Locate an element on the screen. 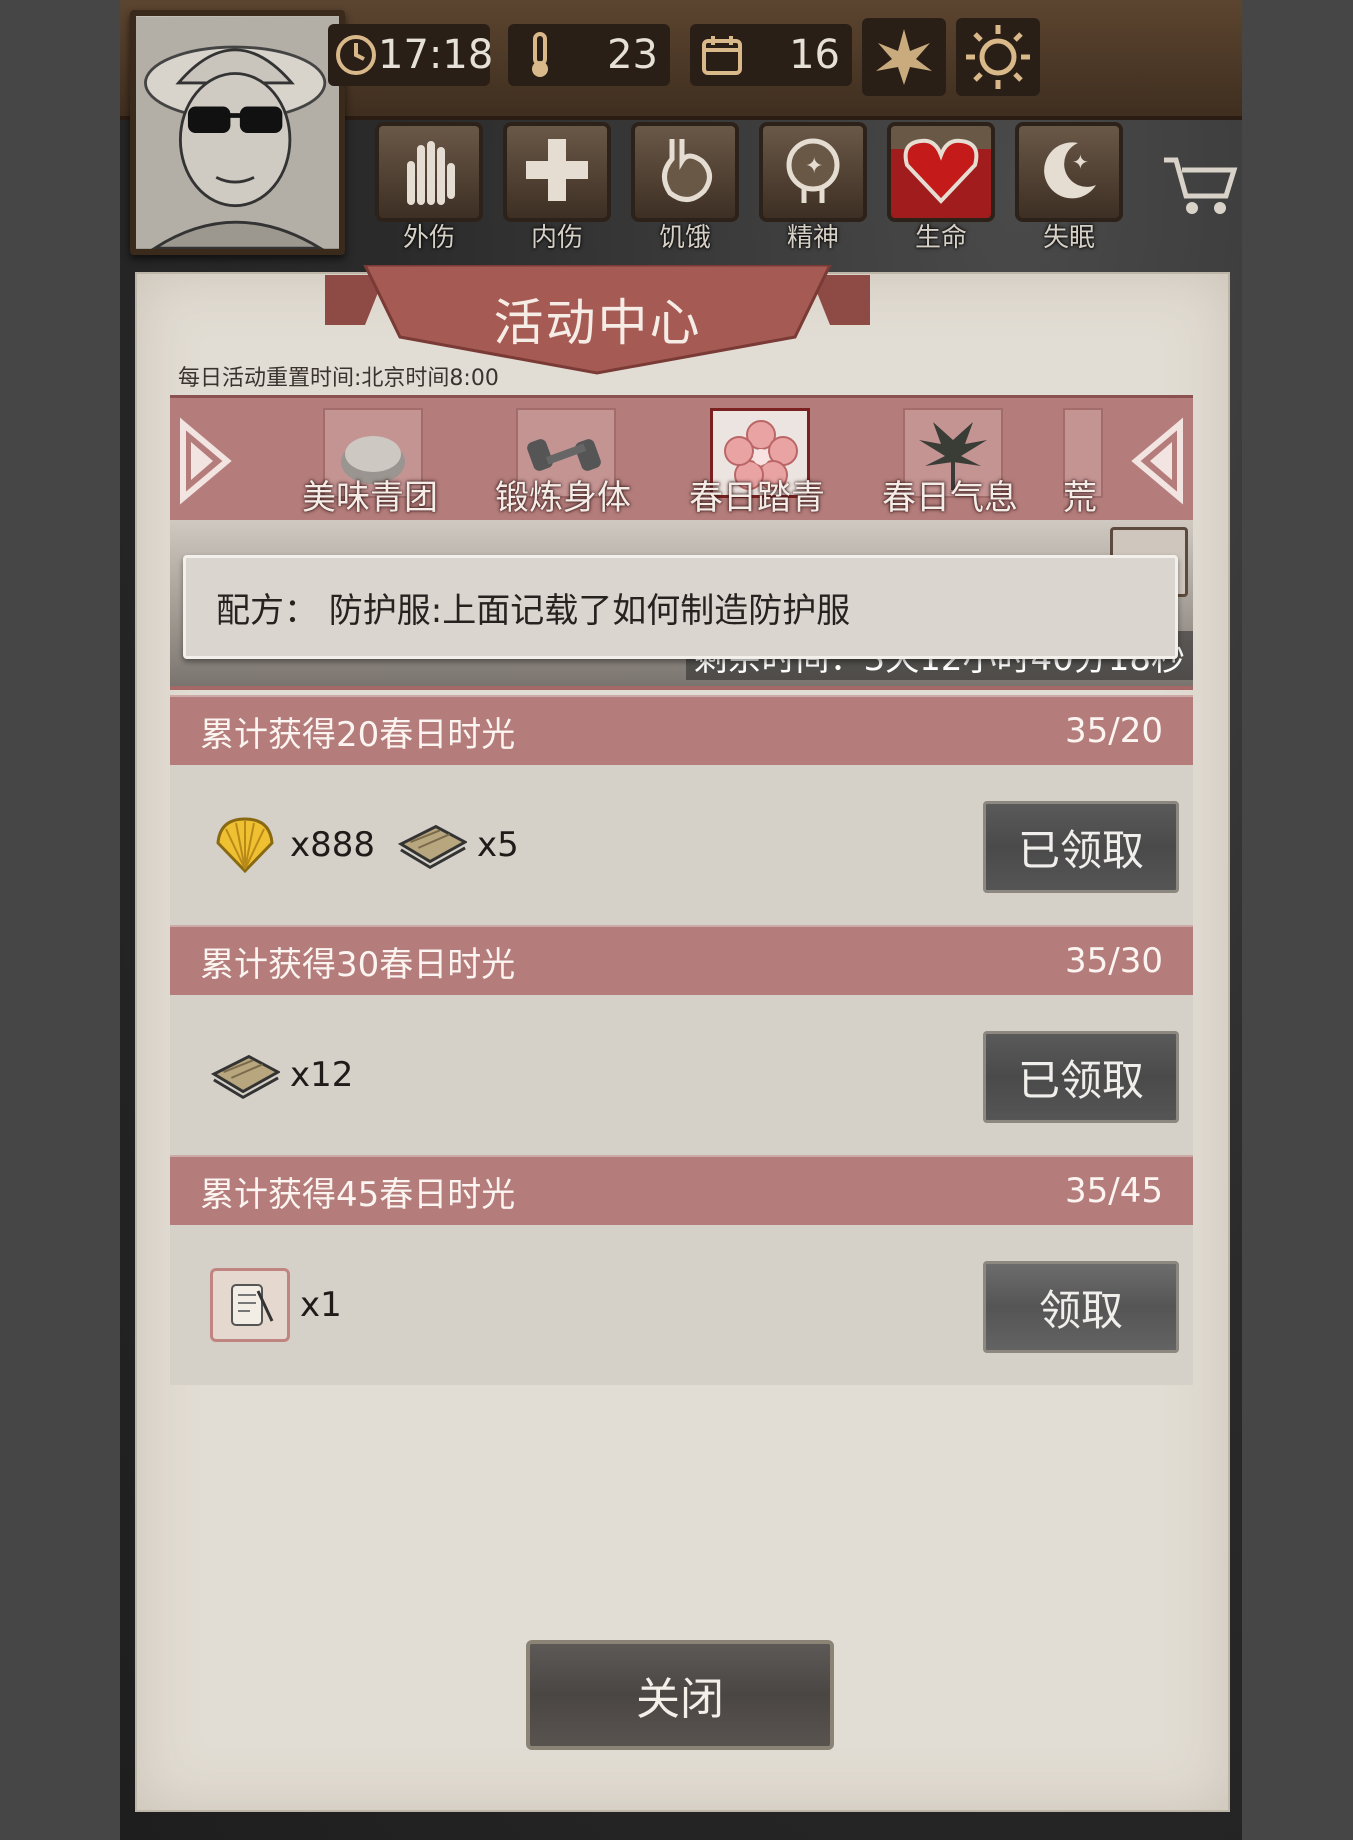 This screenshot has height=1840, width=1353. task-progress: 35/30 is located at coordinates (1114, 961).